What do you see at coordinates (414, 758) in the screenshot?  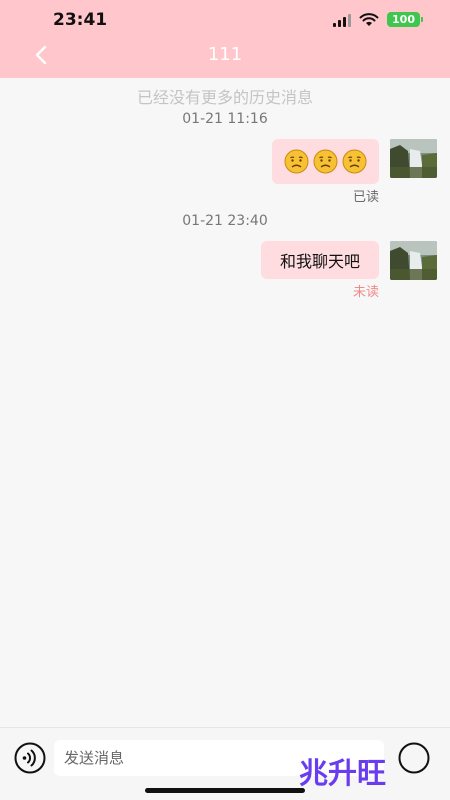 I see `more-options-icon` at bounding box center [414, 758].